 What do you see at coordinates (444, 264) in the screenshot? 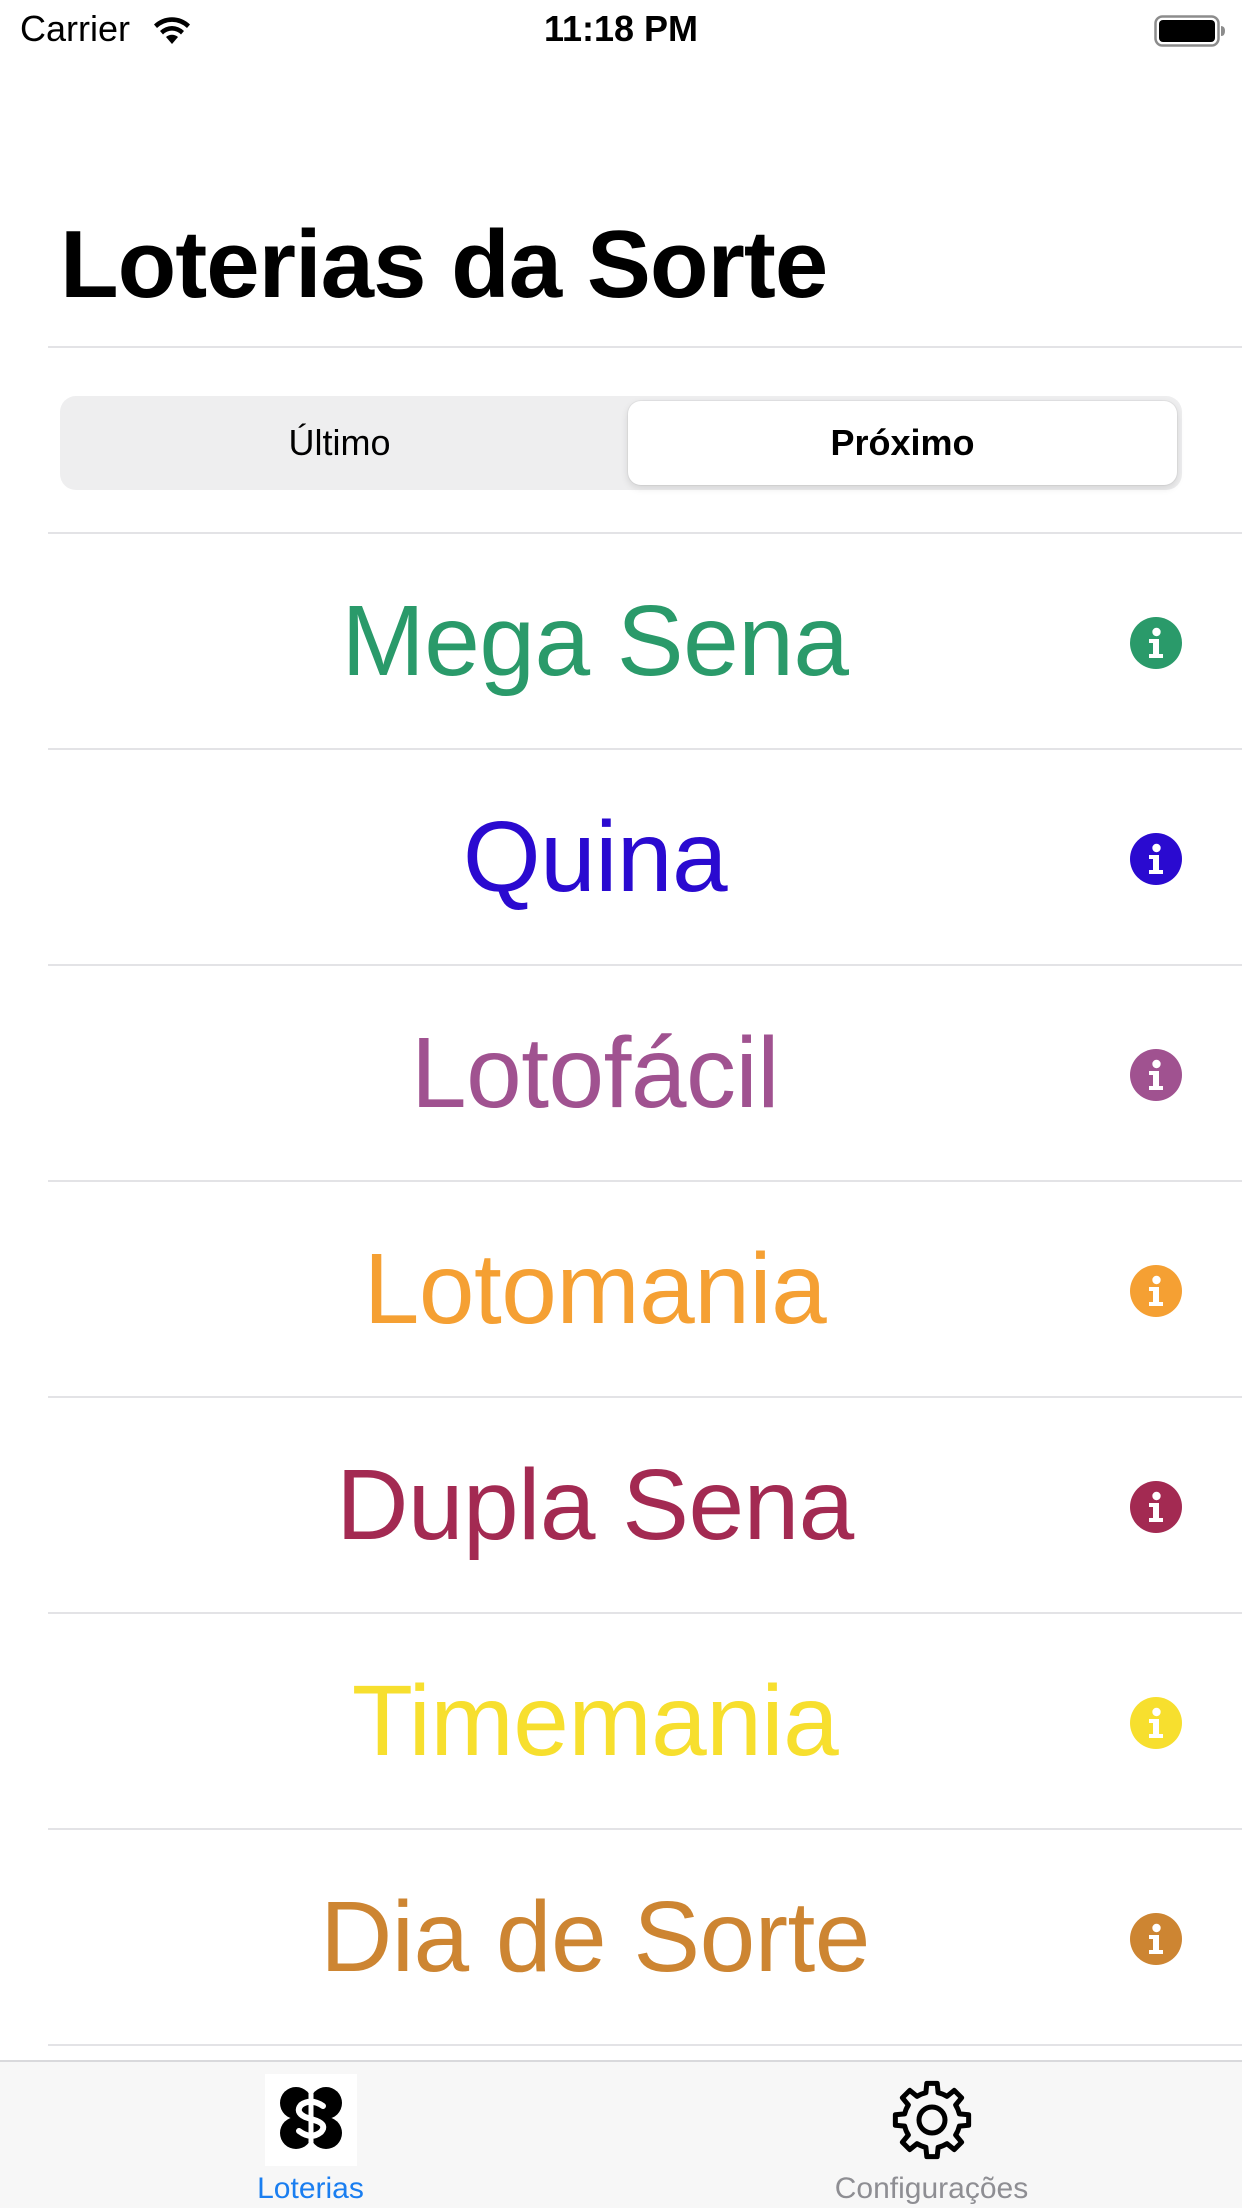
I see `page-title: Loterias da Sorte` at bounding box center [444, 264].